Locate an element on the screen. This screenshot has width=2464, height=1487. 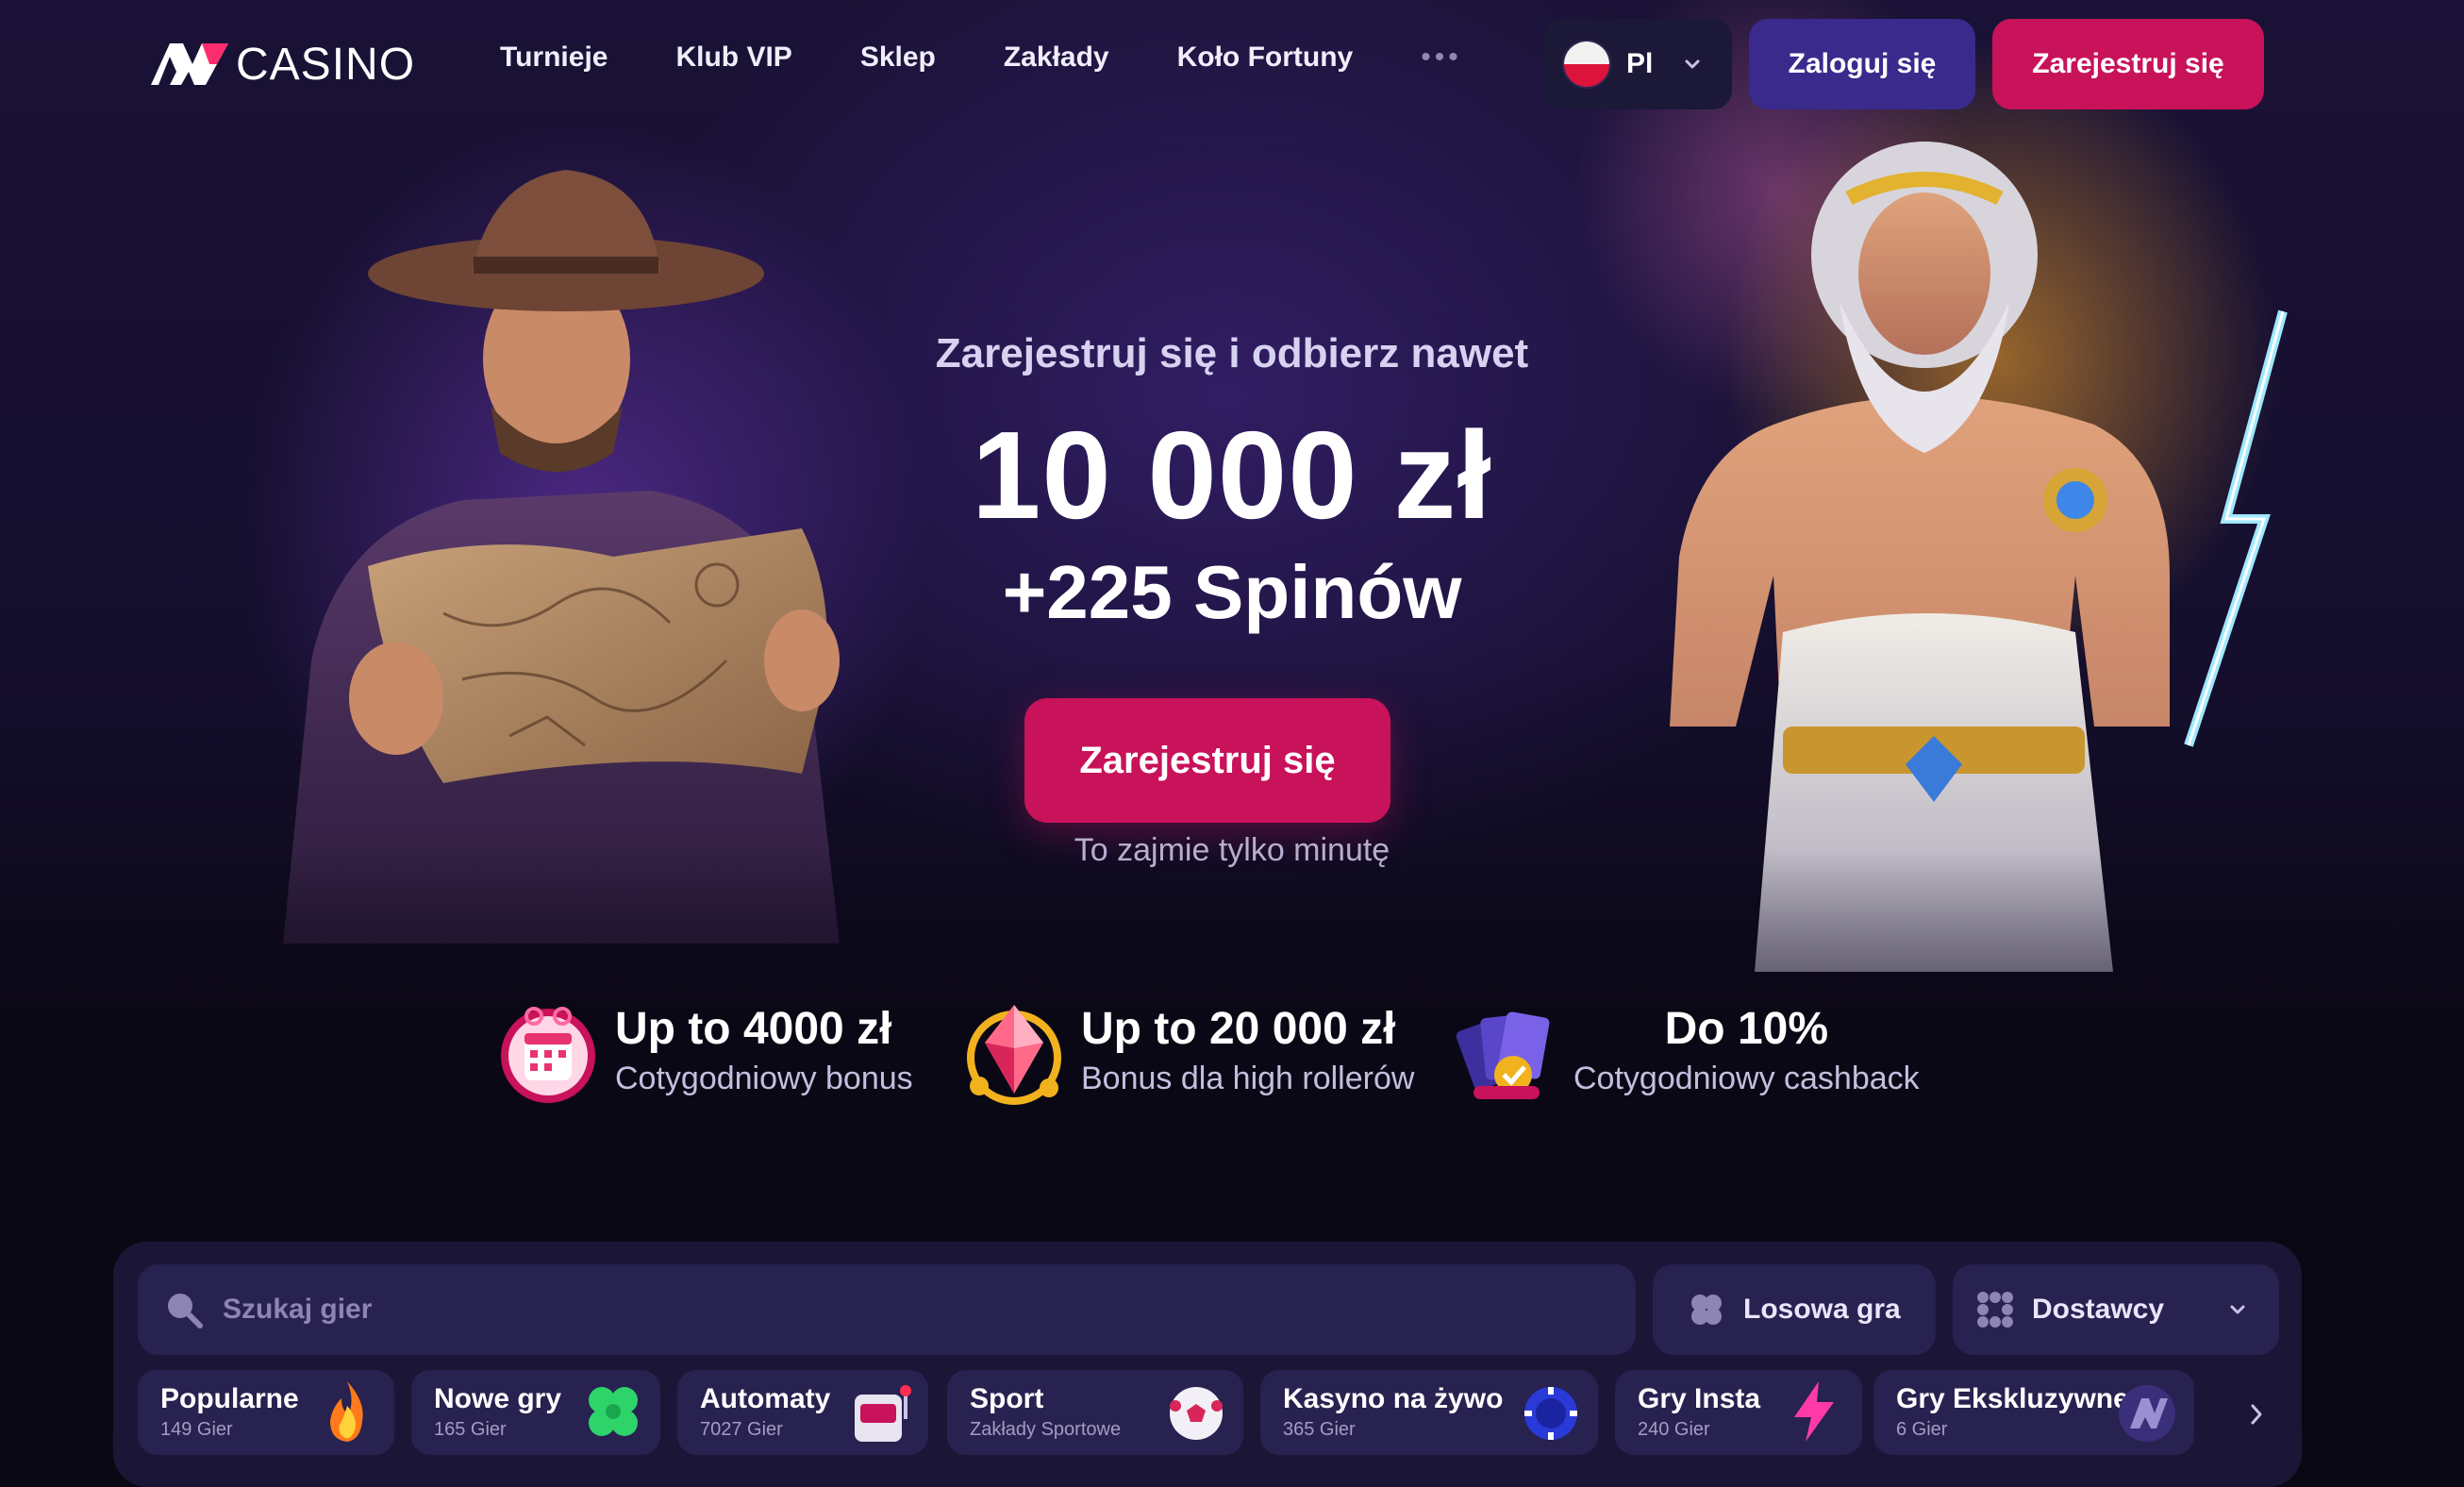
login-button: Zaloguj się is located at coordinates (1862, 64).